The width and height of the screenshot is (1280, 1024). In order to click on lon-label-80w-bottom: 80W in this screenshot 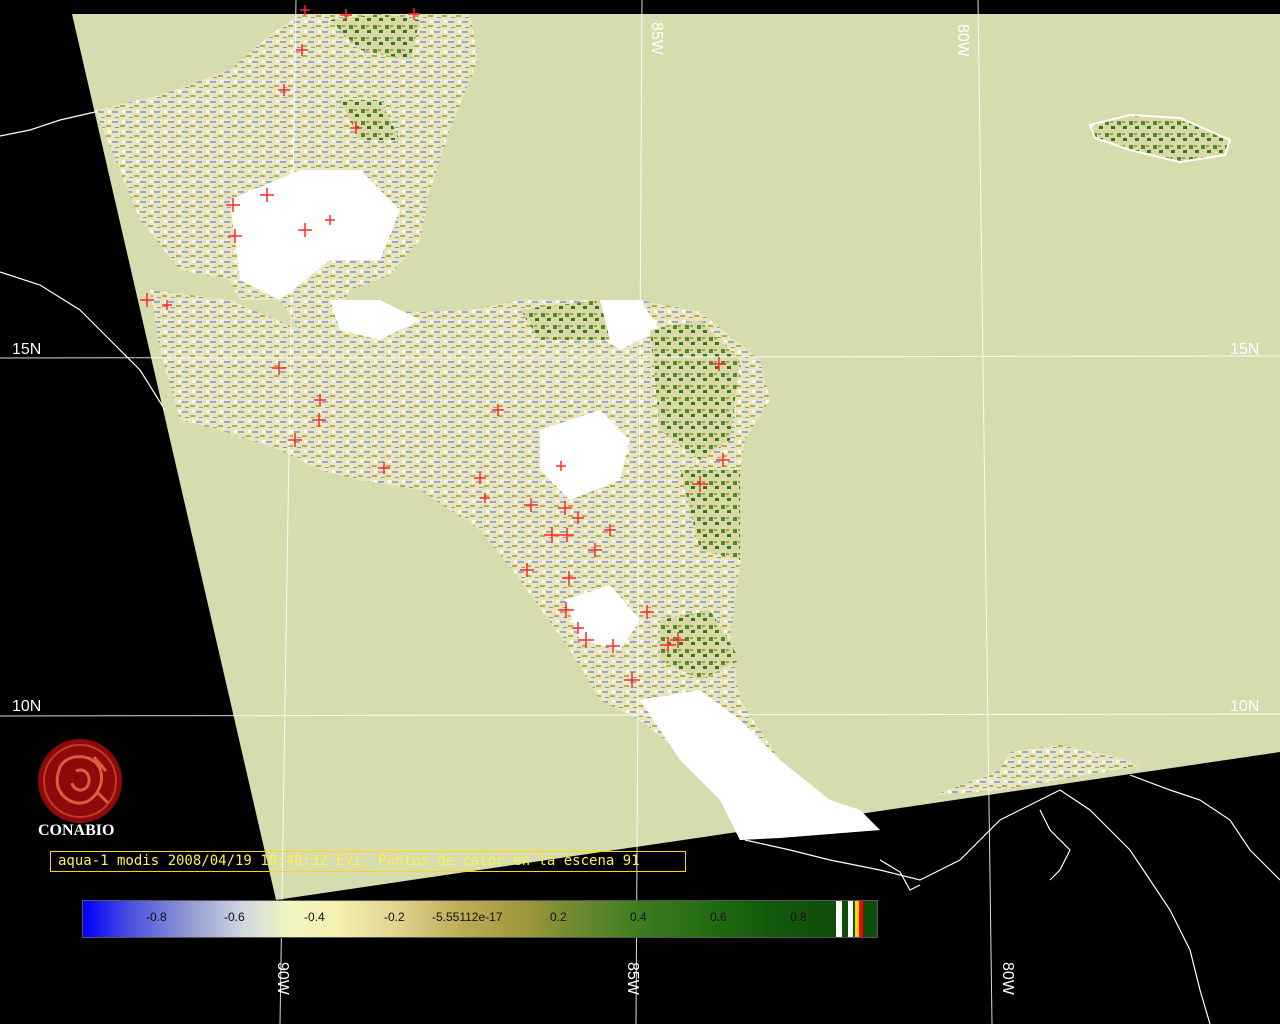, I will do `click(1007, 978)`.